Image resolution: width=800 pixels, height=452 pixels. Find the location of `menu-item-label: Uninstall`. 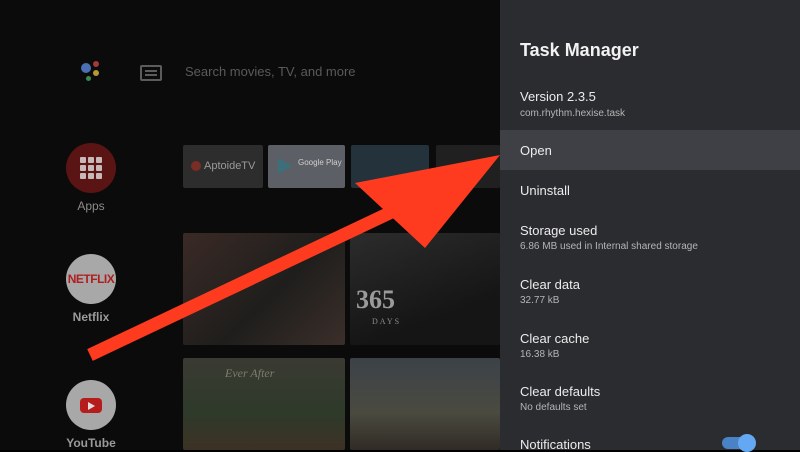

menu-item-label: Uninstall is located at coordinates (545, 190).